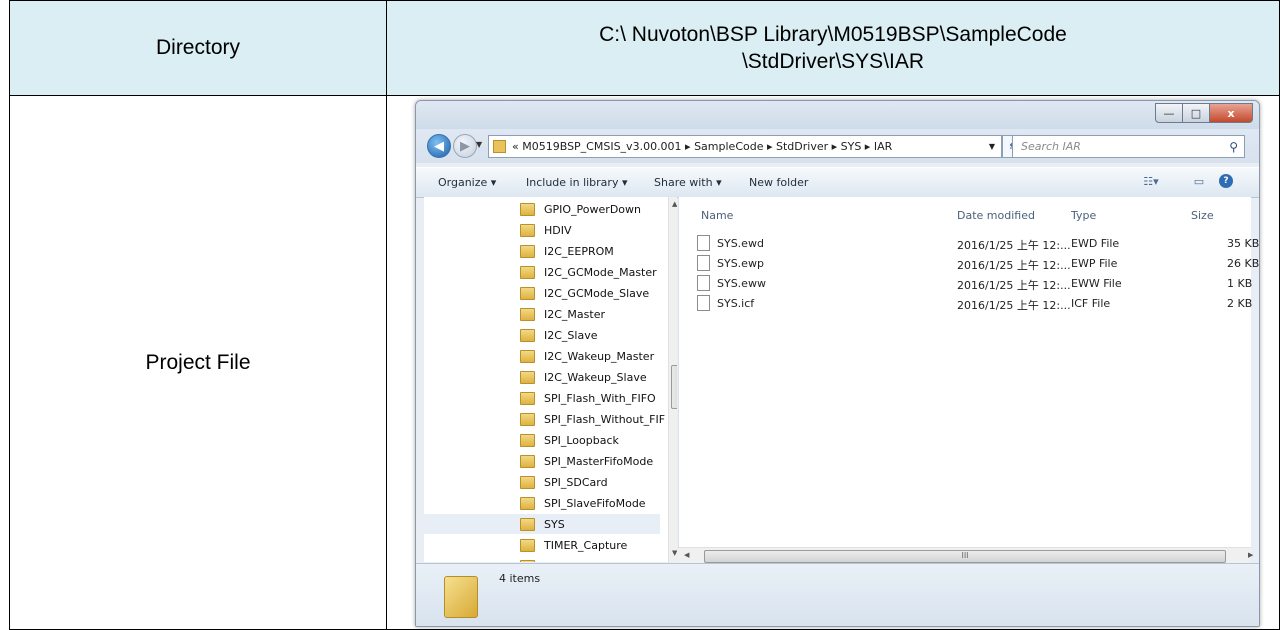 This screenshot has width=1280, height=630. Describe the element at coordinates (574, 559) in the screenshot. I see `nav-folder-item: TIMER_Counter` at that location.